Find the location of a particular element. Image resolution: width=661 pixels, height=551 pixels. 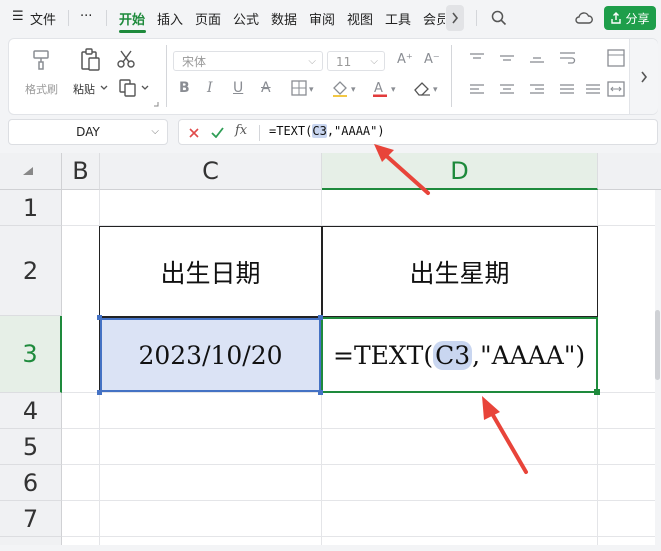

scrollbar-thumb is located at coordinates (657, 345).